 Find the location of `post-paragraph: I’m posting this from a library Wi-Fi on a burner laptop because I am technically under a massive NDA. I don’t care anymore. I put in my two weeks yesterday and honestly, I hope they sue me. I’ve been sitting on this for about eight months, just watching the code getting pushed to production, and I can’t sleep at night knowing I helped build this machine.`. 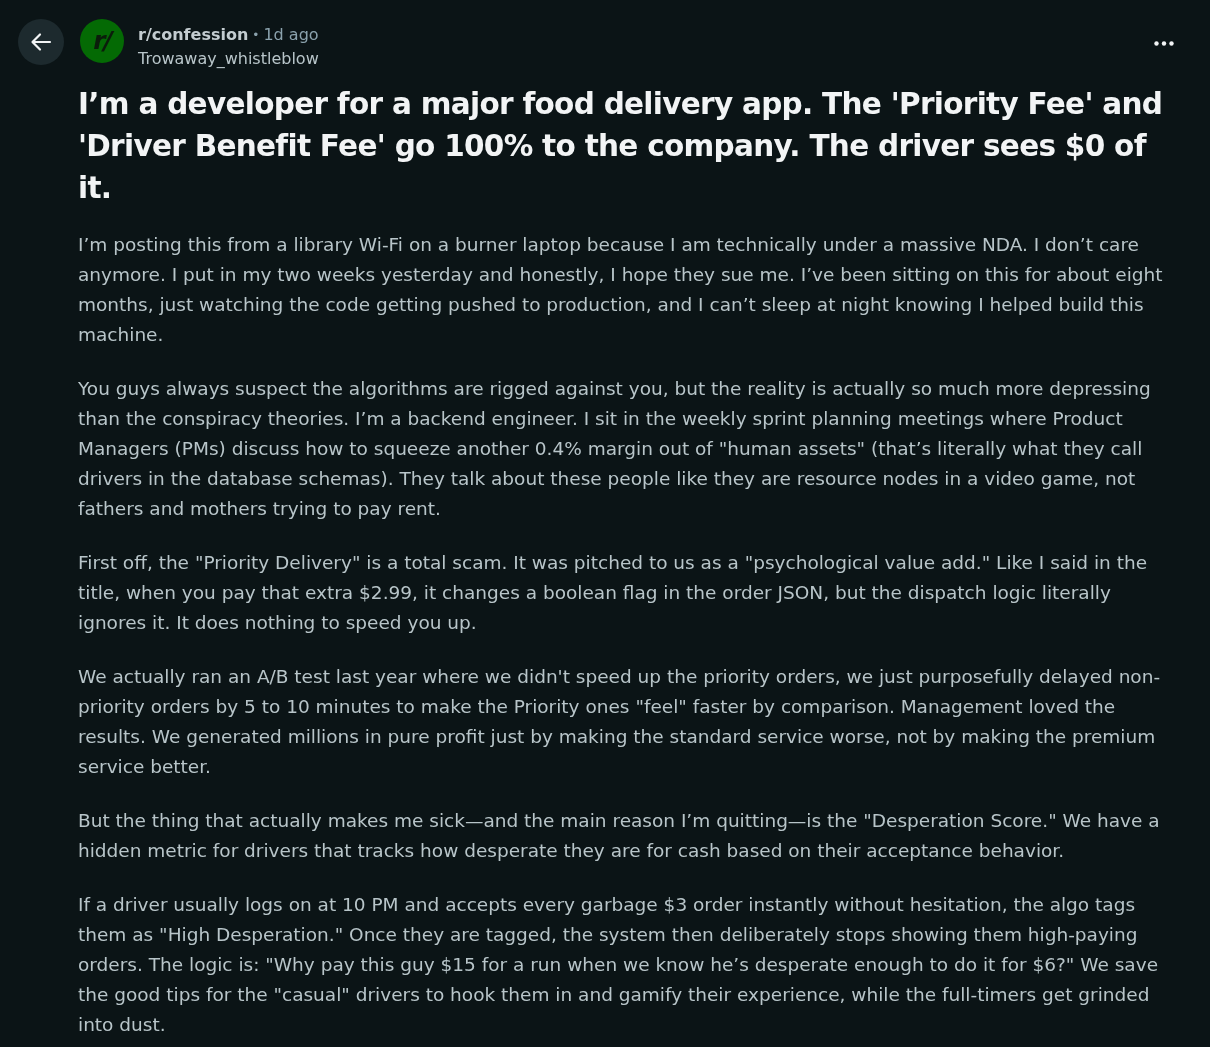

post-paragraph: I’m posting this from a library Wi-Fi on a burner laptop because I am technically under a massive NDA. I don’t care anymore. I put in my two weeks yesterday and honestly, I hope they sue me. I’ve been sitting on this for about eight months, just watching the code getting pushed to production, and I can’t sleep at night knowing I helped build this machine. is located at coordinates (621, 290).